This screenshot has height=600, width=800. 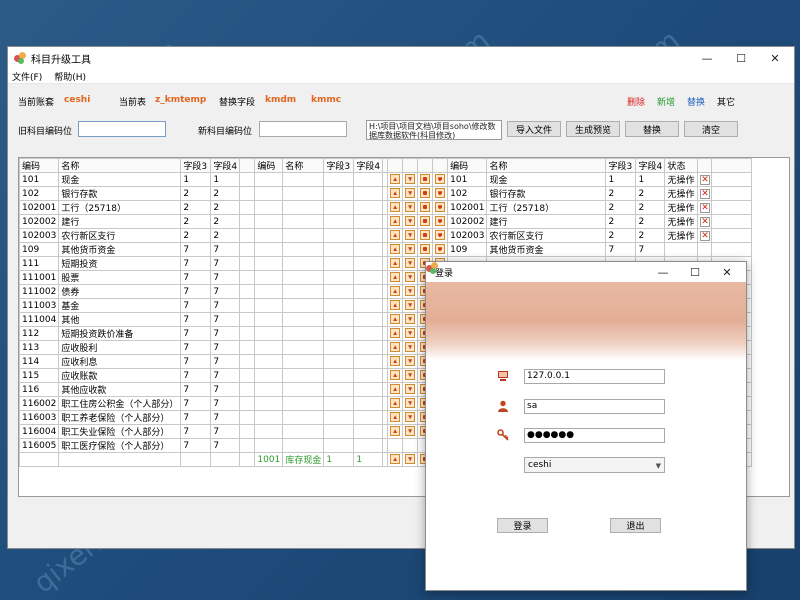 What do you see at coordinates (663, 272) in the screenshot?
I see `login-minimize-button: —` at bounding box center [663, 272].